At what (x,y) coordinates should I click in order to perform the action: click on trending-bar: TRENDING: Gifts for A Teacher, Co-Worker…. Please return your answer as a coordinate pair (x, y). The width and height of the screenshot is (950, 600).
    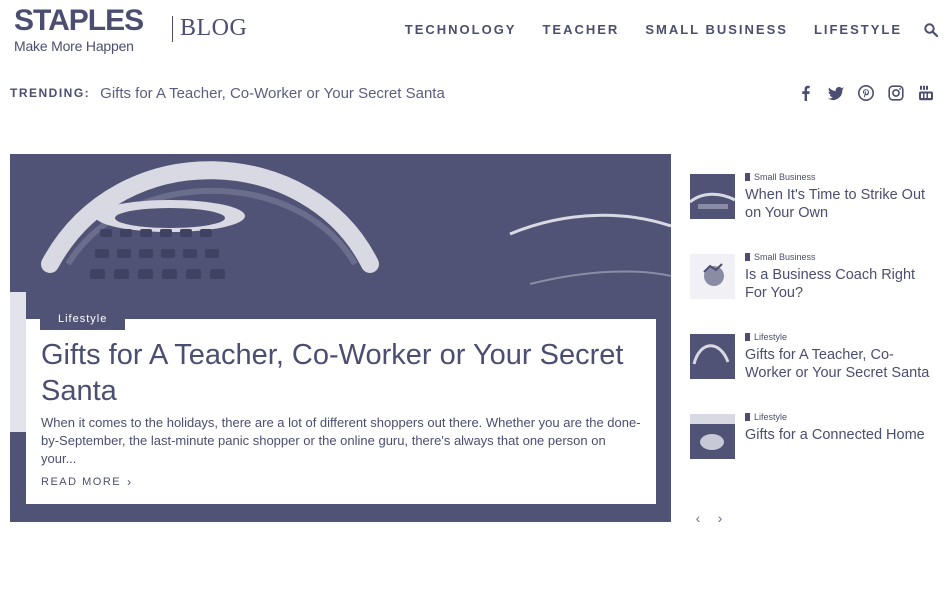
    Looking at the image, I should click on (475, 93).